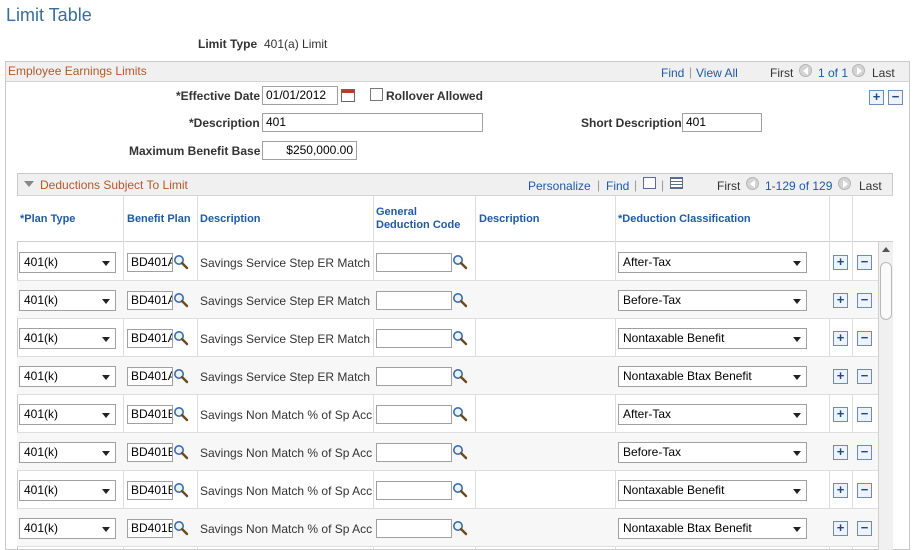 The width and height of the screenshot is (919, 550). I want to click on column-plan-type: *Plan Type, so click(47, 219).